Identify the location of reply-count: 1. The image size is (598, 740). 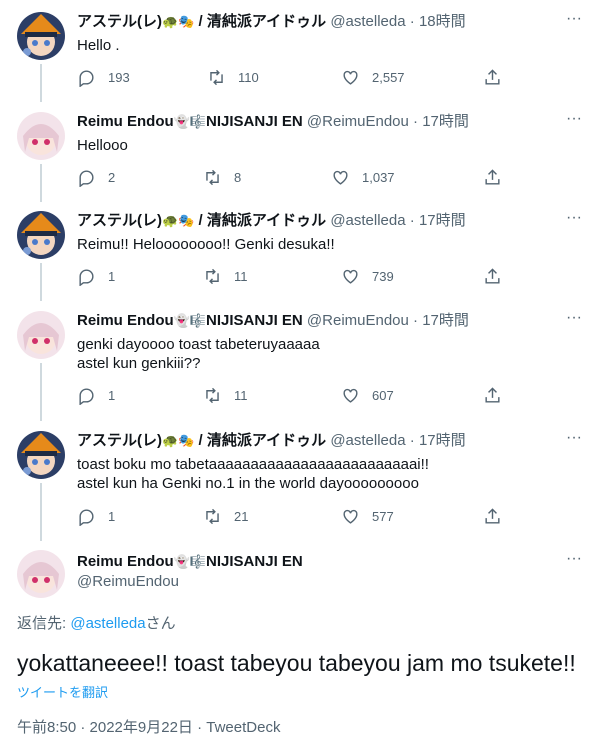
(112, 516).